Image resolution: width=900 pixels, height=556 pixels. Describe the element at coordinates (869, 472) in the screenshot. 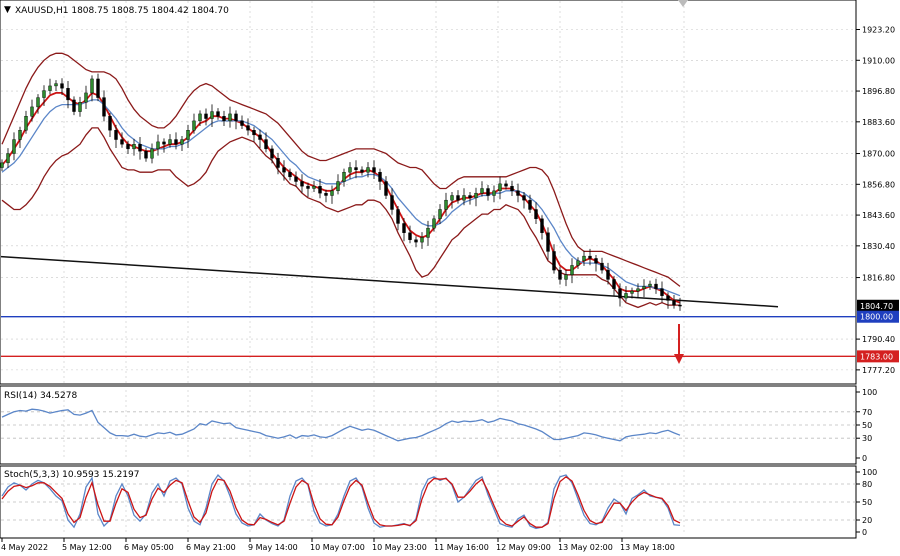

I see `stoch-y-tick-label: 100` at that location.